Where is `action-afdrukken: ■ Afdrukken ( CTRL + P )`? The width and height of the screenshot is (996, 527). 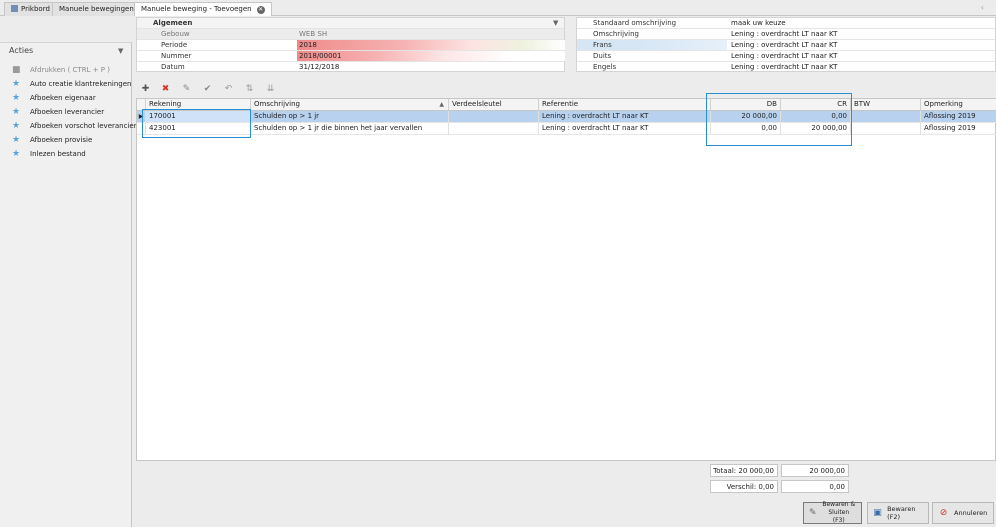 action-afdrukken: ■ Afdrukken ( CTRL + P ) is located at coordinates (61, 70).